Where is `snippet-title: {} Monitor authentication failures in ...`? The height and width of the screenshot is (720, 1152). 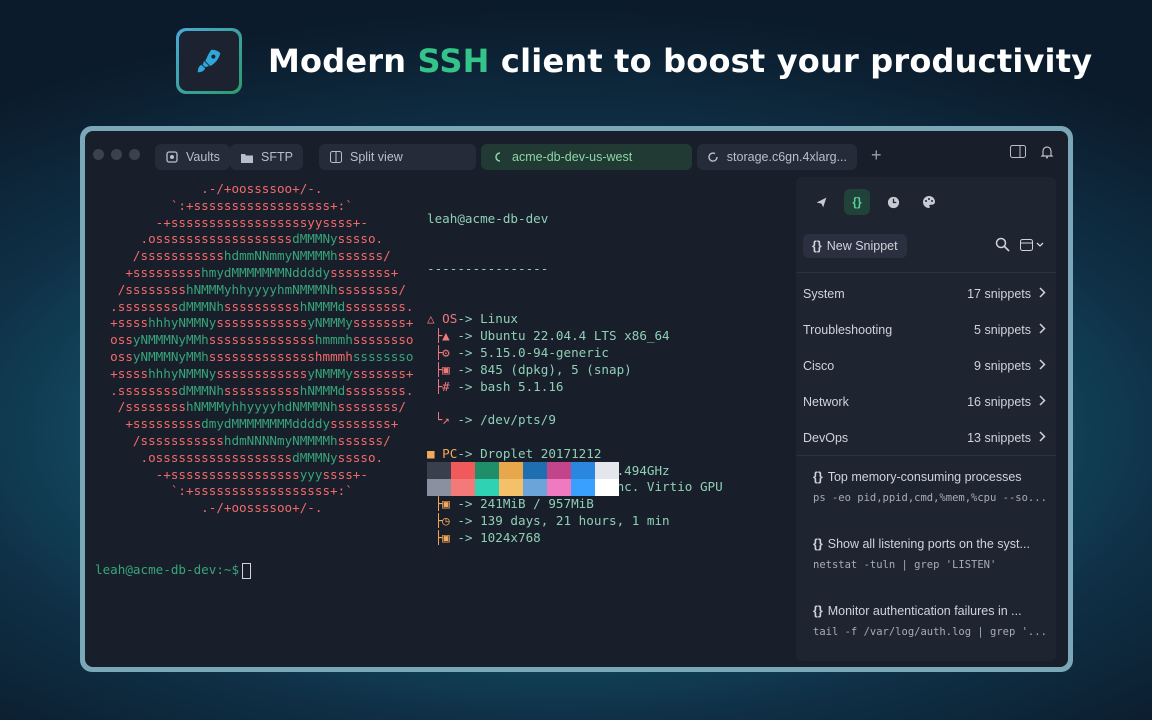
snippet-title: {} Monitor authentication failures in ... is located at coordinates (917, 611).